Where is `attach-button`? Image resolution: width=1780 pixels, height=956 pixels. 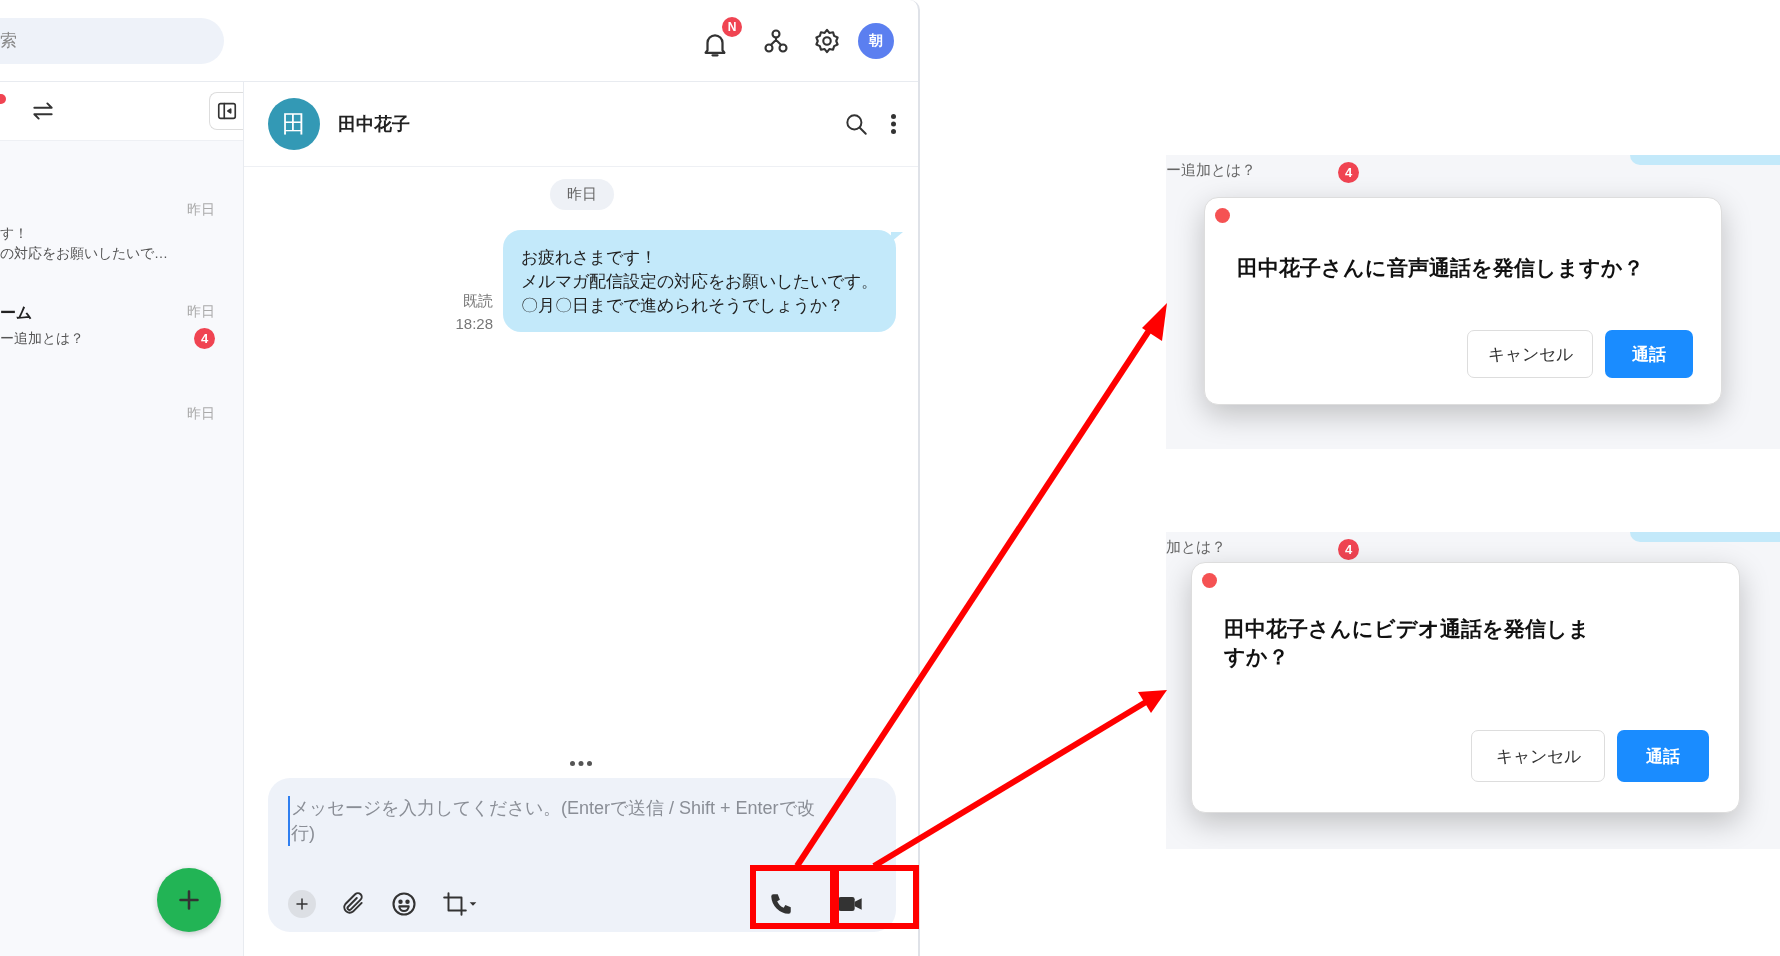
attach-button is located at coordinates (353, 904).